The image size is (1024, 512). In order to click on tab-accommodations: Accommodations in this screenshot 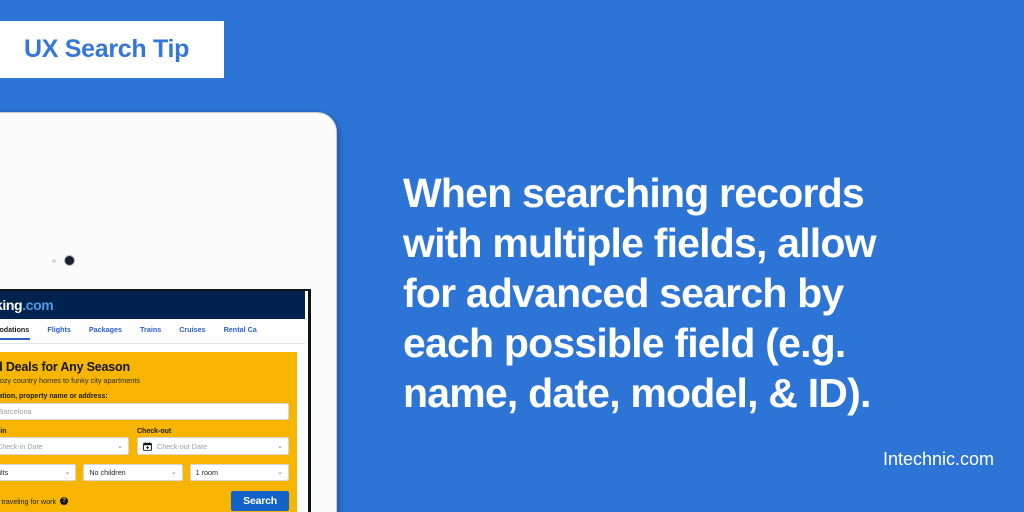, I will do `click(15, 329)`.